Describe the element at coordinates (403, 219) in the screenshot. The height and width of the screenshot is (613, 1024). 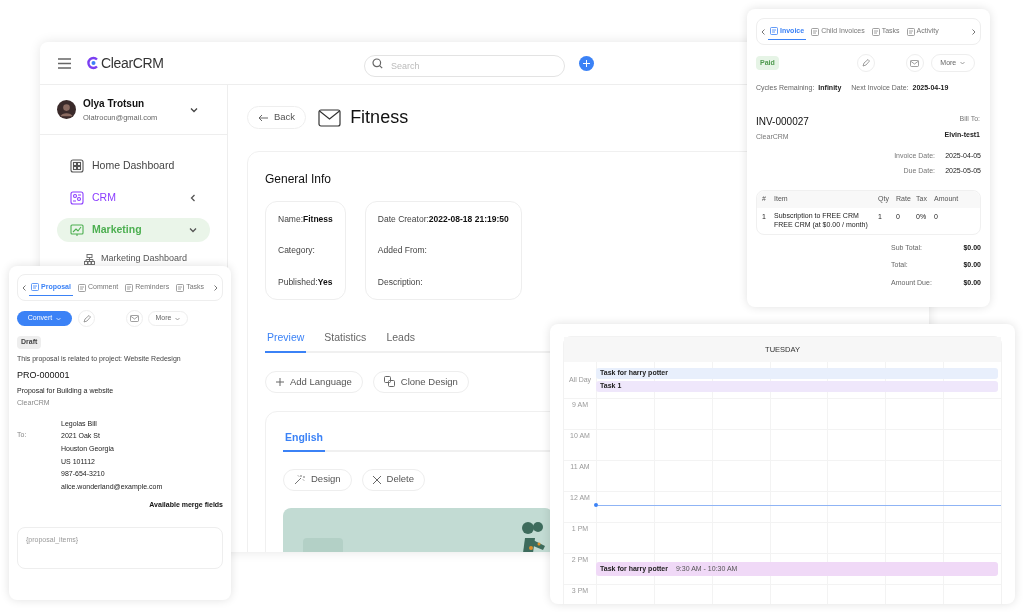
I see `field-label: Date Creator:` at that location.